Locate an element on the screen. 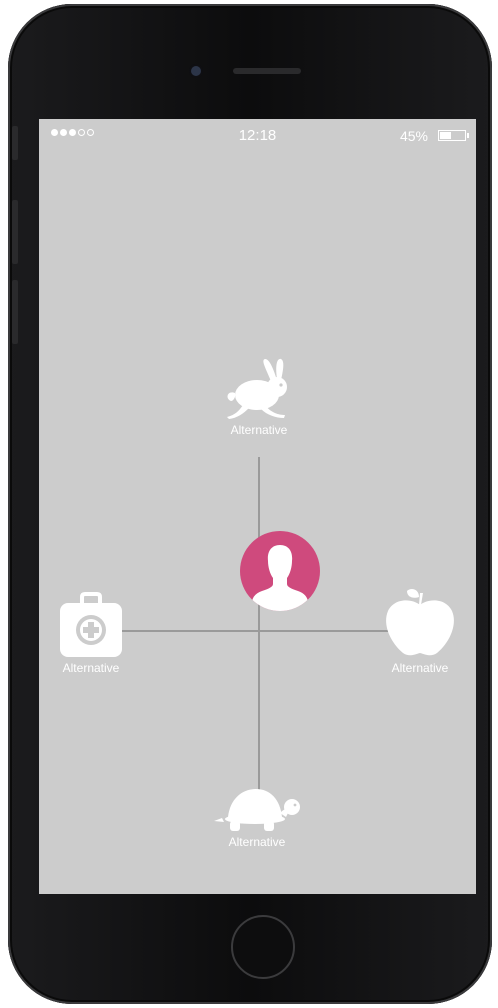 The image size is (498, 1008). earpiece-speaker is located at coordinates (267, 71).